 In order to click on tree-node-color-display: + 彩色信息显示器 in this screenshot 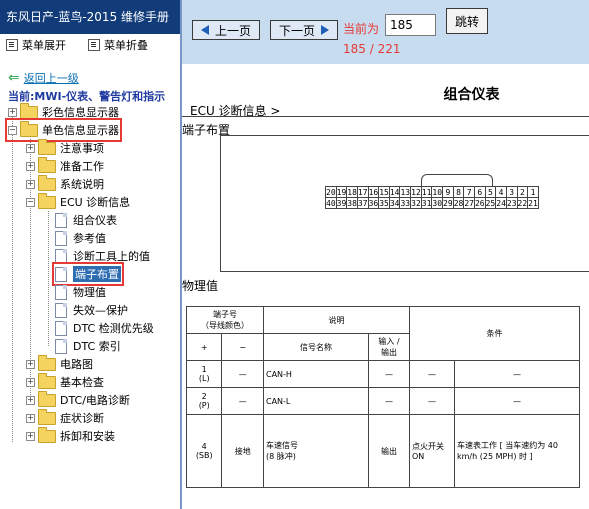, I will do `click(63, 111)`.